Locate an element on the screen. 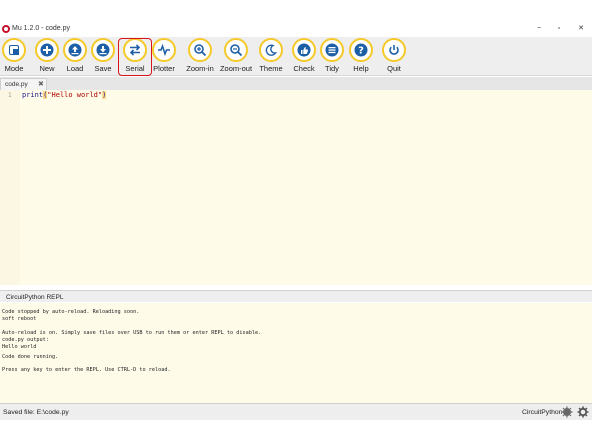 The image size is (592, 444). upload-icon is located at coordinates (75, 50).